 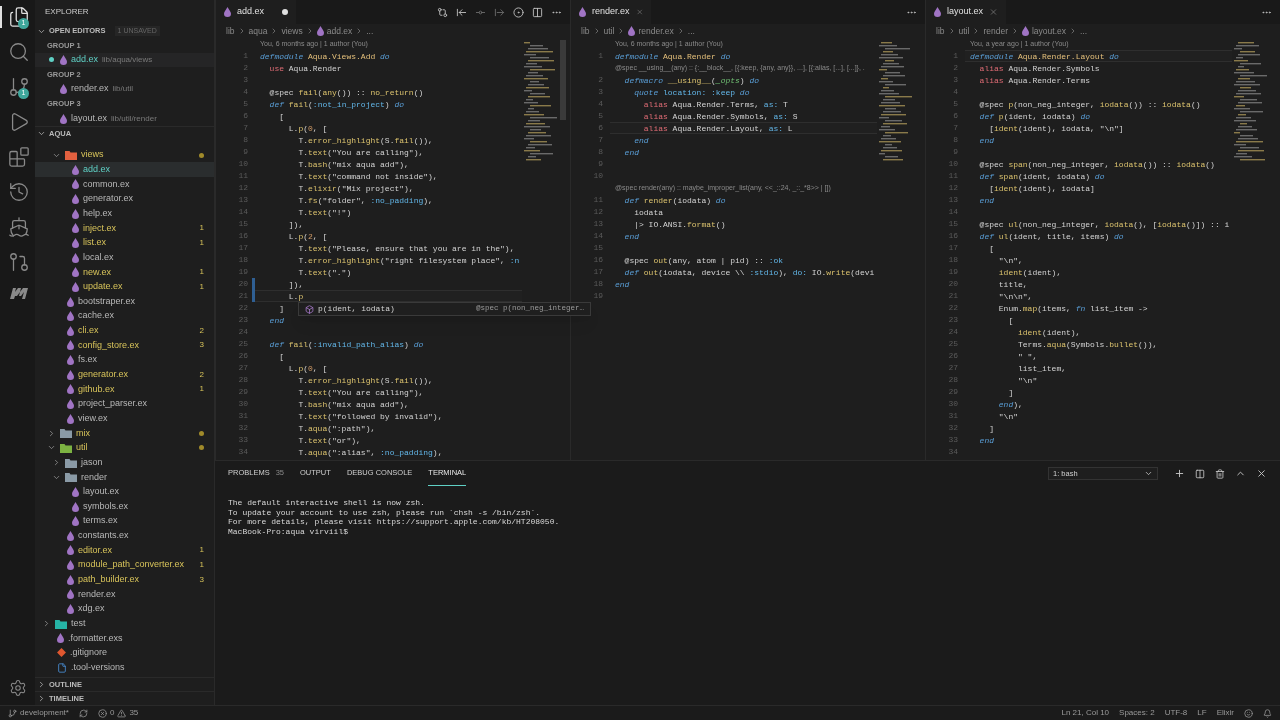 What do you see at coordinates (17, 688) in the screenshot?
I see `settings-icon` at bounding box center [17, 688].